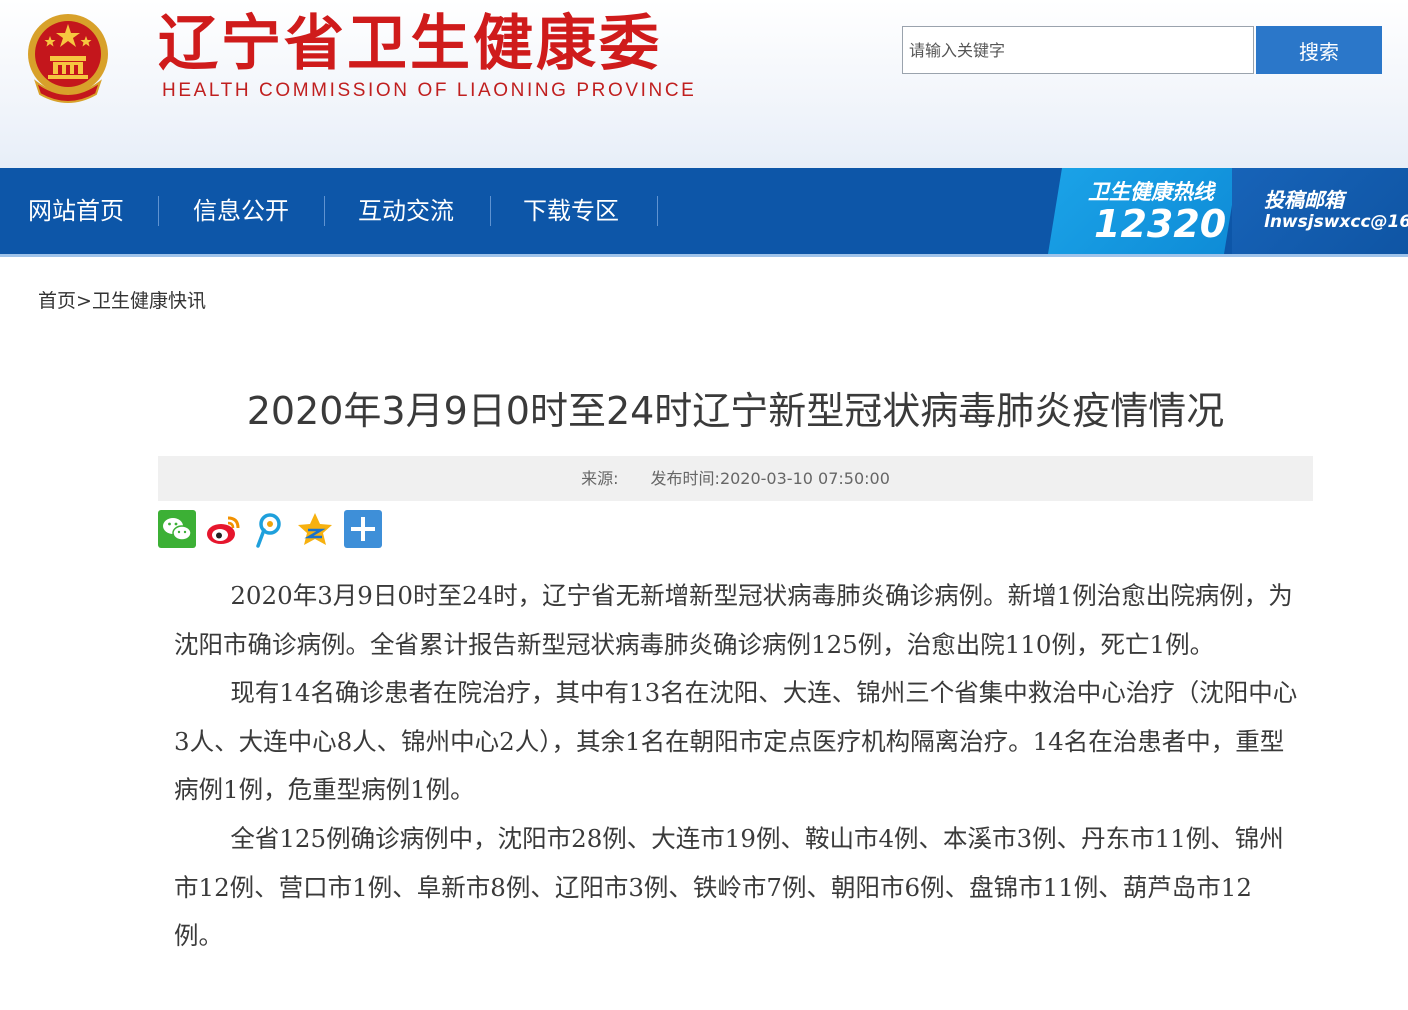 The image size is (1408, 1010). Describe the element at coordinates (177, 529) in the screenshot. I see `wechat-icon` at that location.